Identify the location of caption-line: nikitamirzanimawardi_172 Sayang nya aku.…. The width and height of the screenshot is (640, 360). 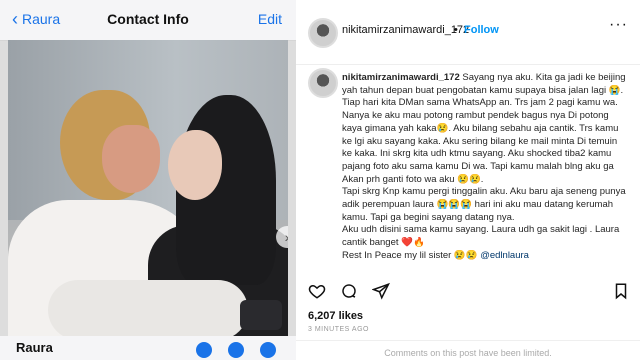
(484, 77).